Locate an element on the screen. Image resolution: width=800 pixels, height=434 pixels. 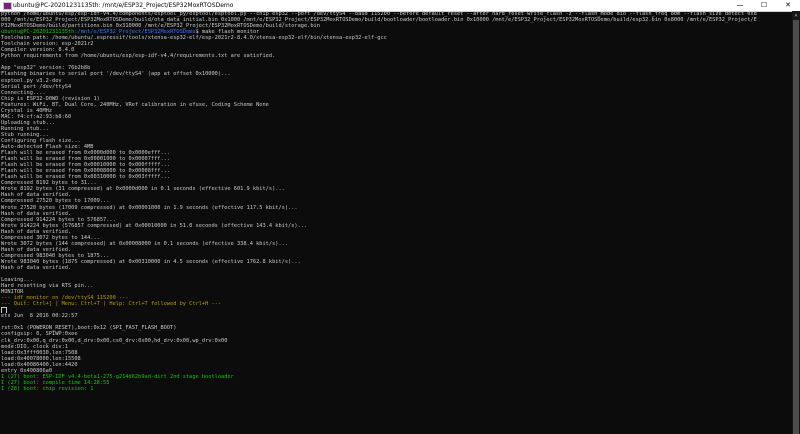
vertical-scrollbar: ▲ is located at coordinates (796, 222).